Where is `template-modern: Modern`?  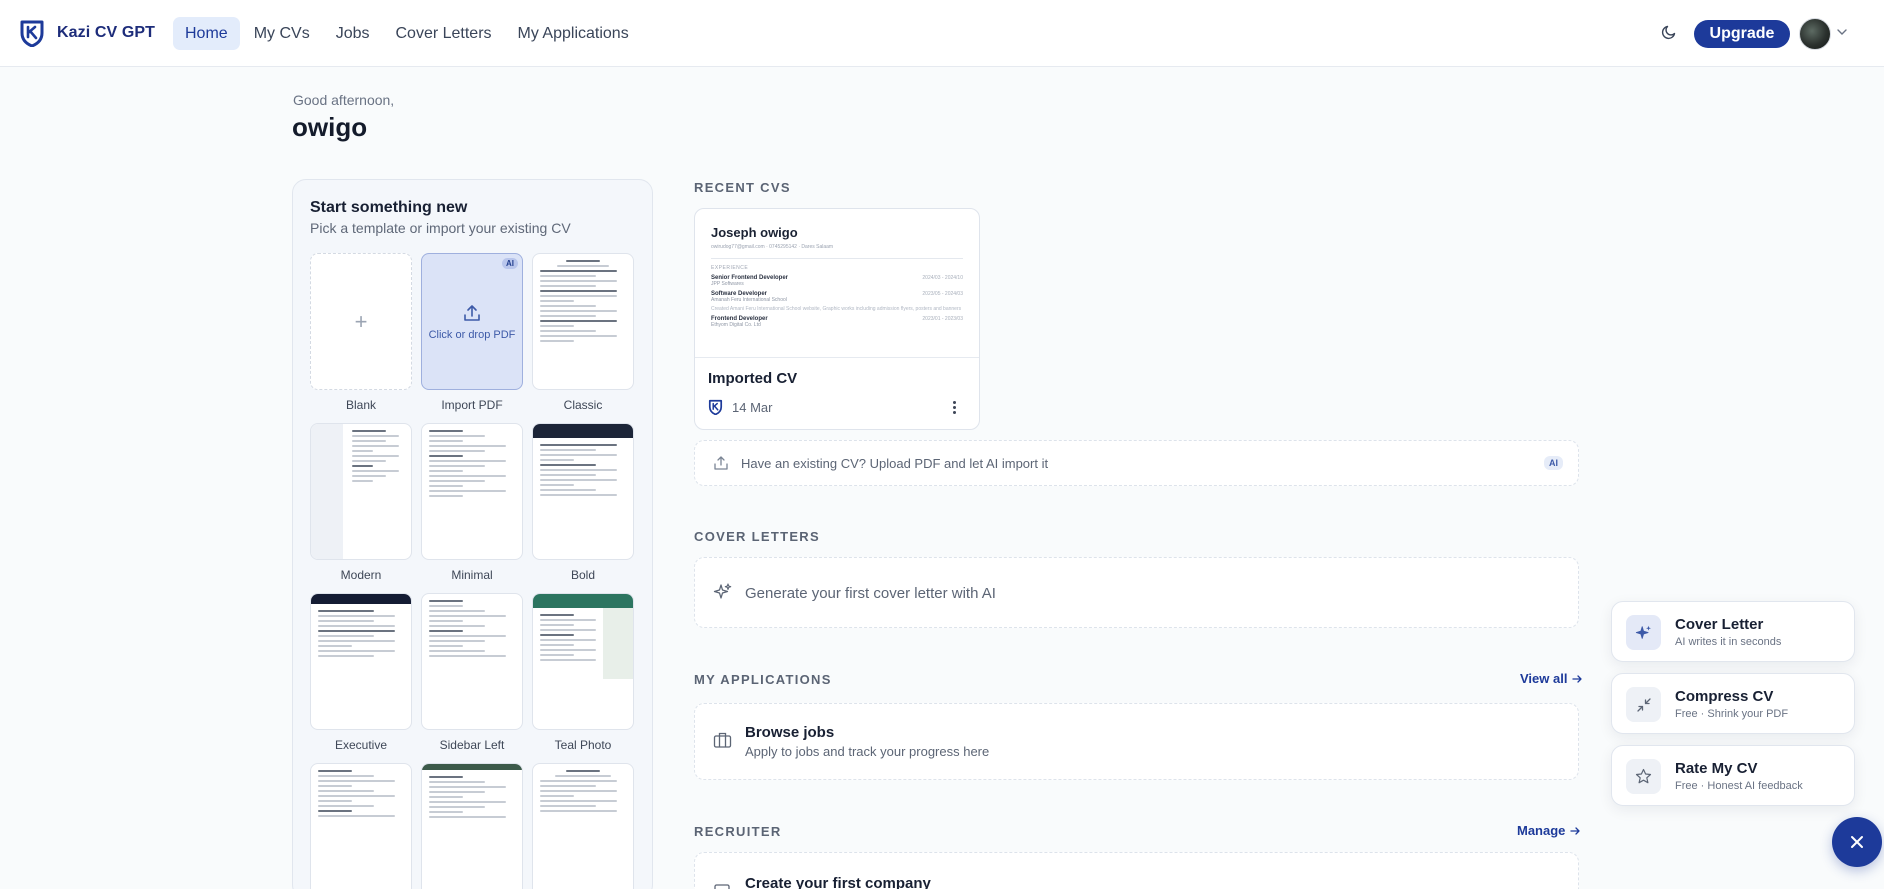 template-modern: Modern is located at coordinates (361, 502).